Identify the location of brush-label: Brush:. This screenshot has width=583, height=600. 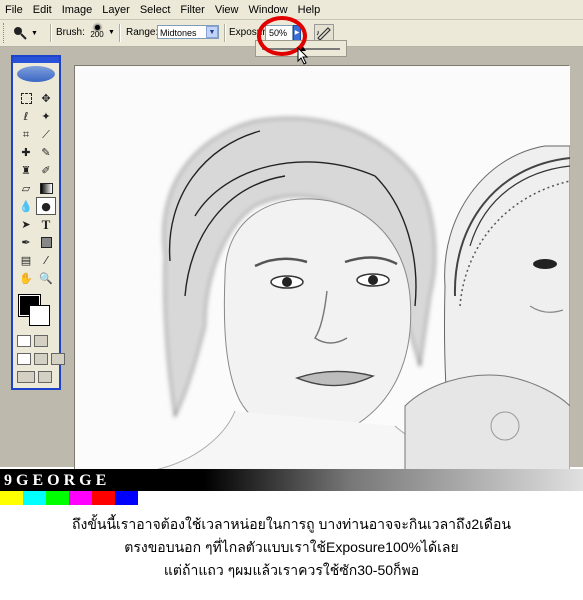
(70, 32).